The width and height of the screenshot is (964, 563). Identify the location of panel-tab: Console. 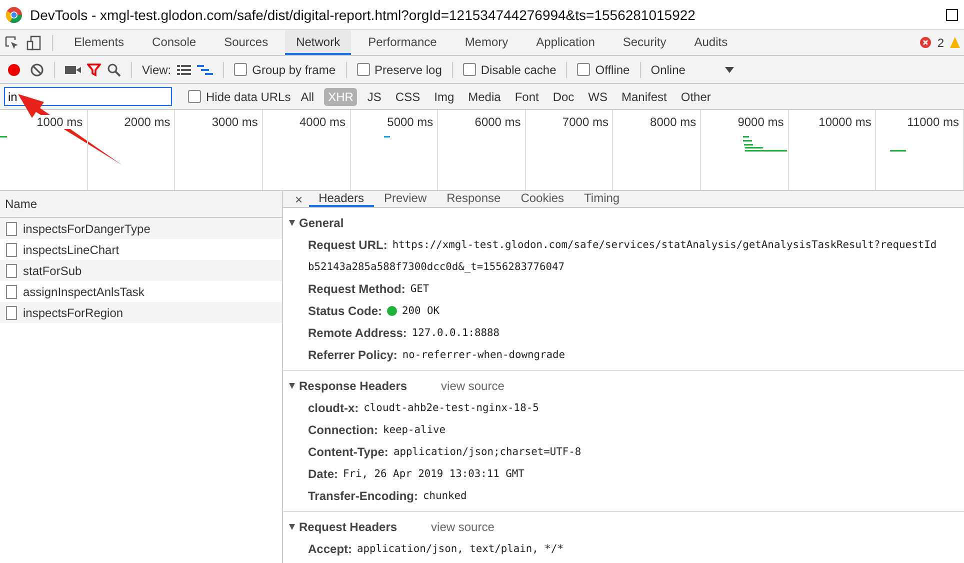
(174, 42).